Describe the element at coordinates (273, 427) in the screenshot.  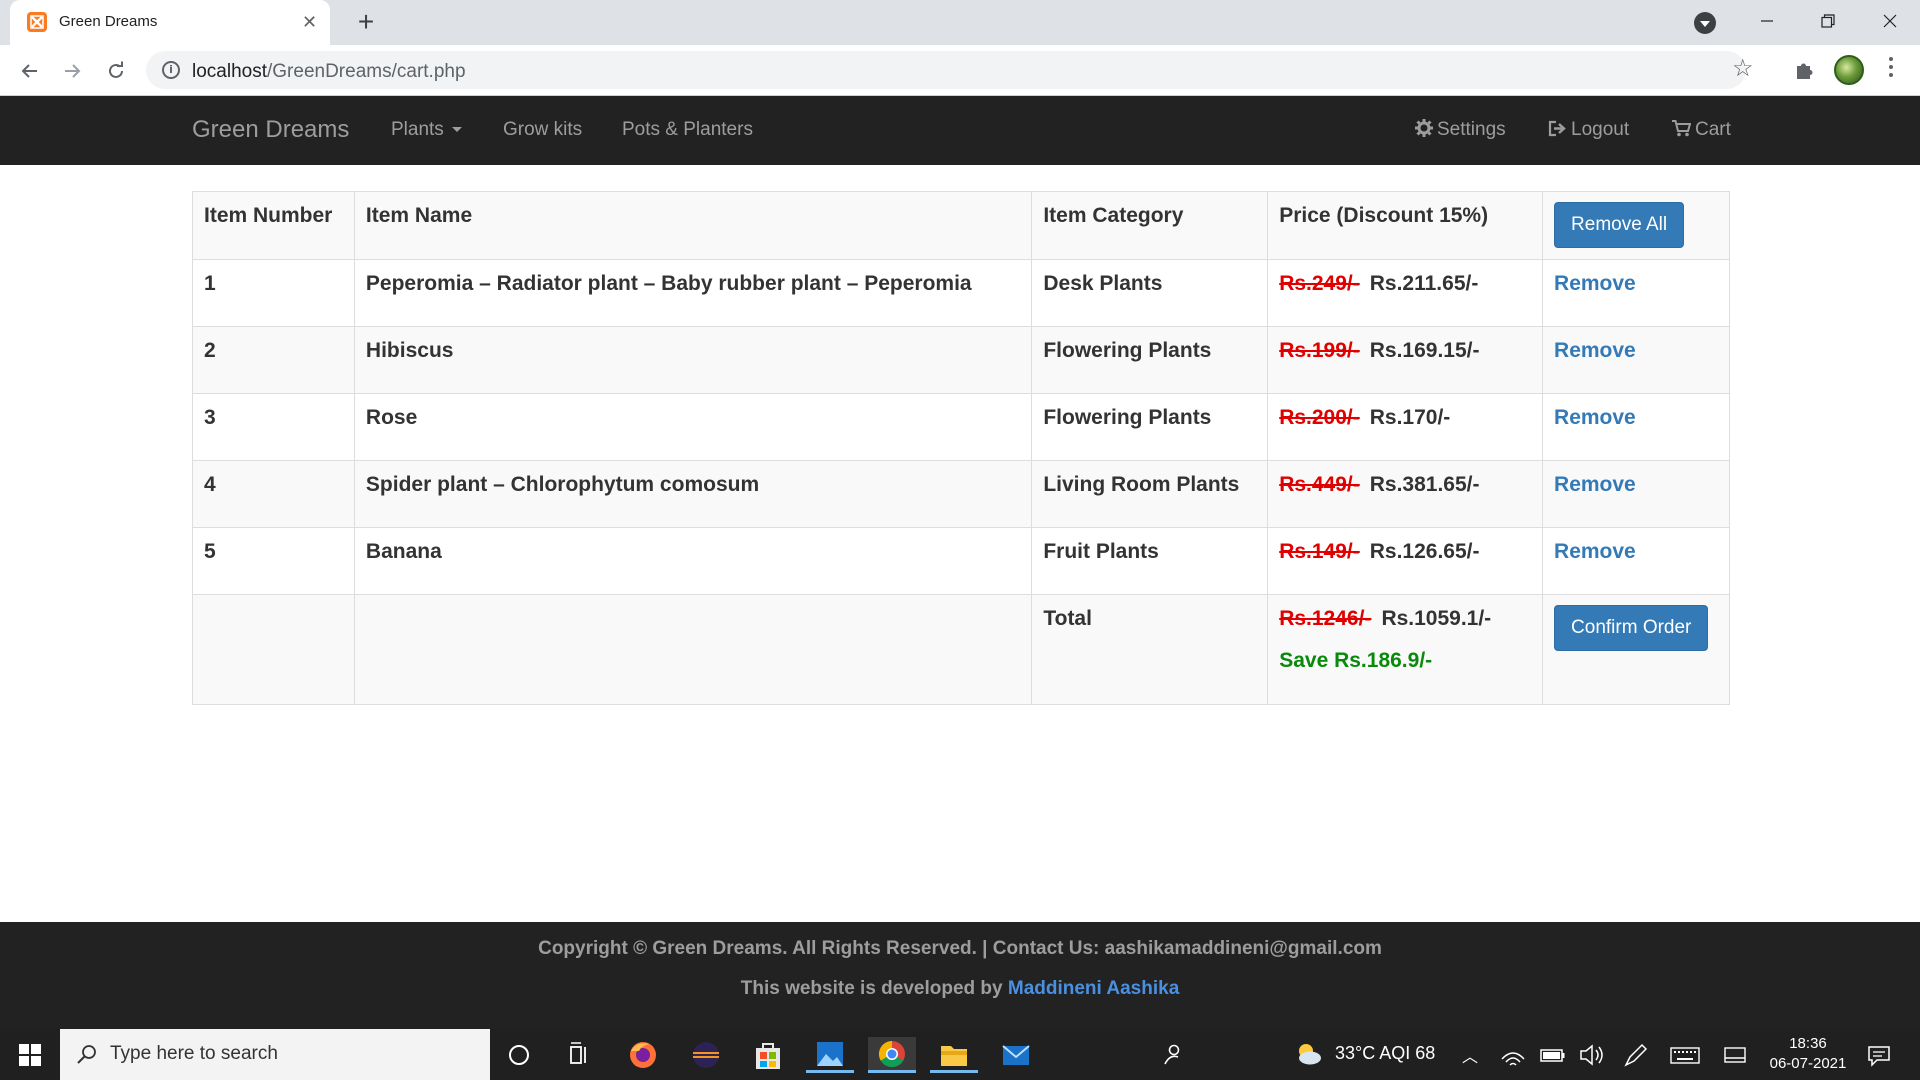
I see `item-number: 3` at that location.